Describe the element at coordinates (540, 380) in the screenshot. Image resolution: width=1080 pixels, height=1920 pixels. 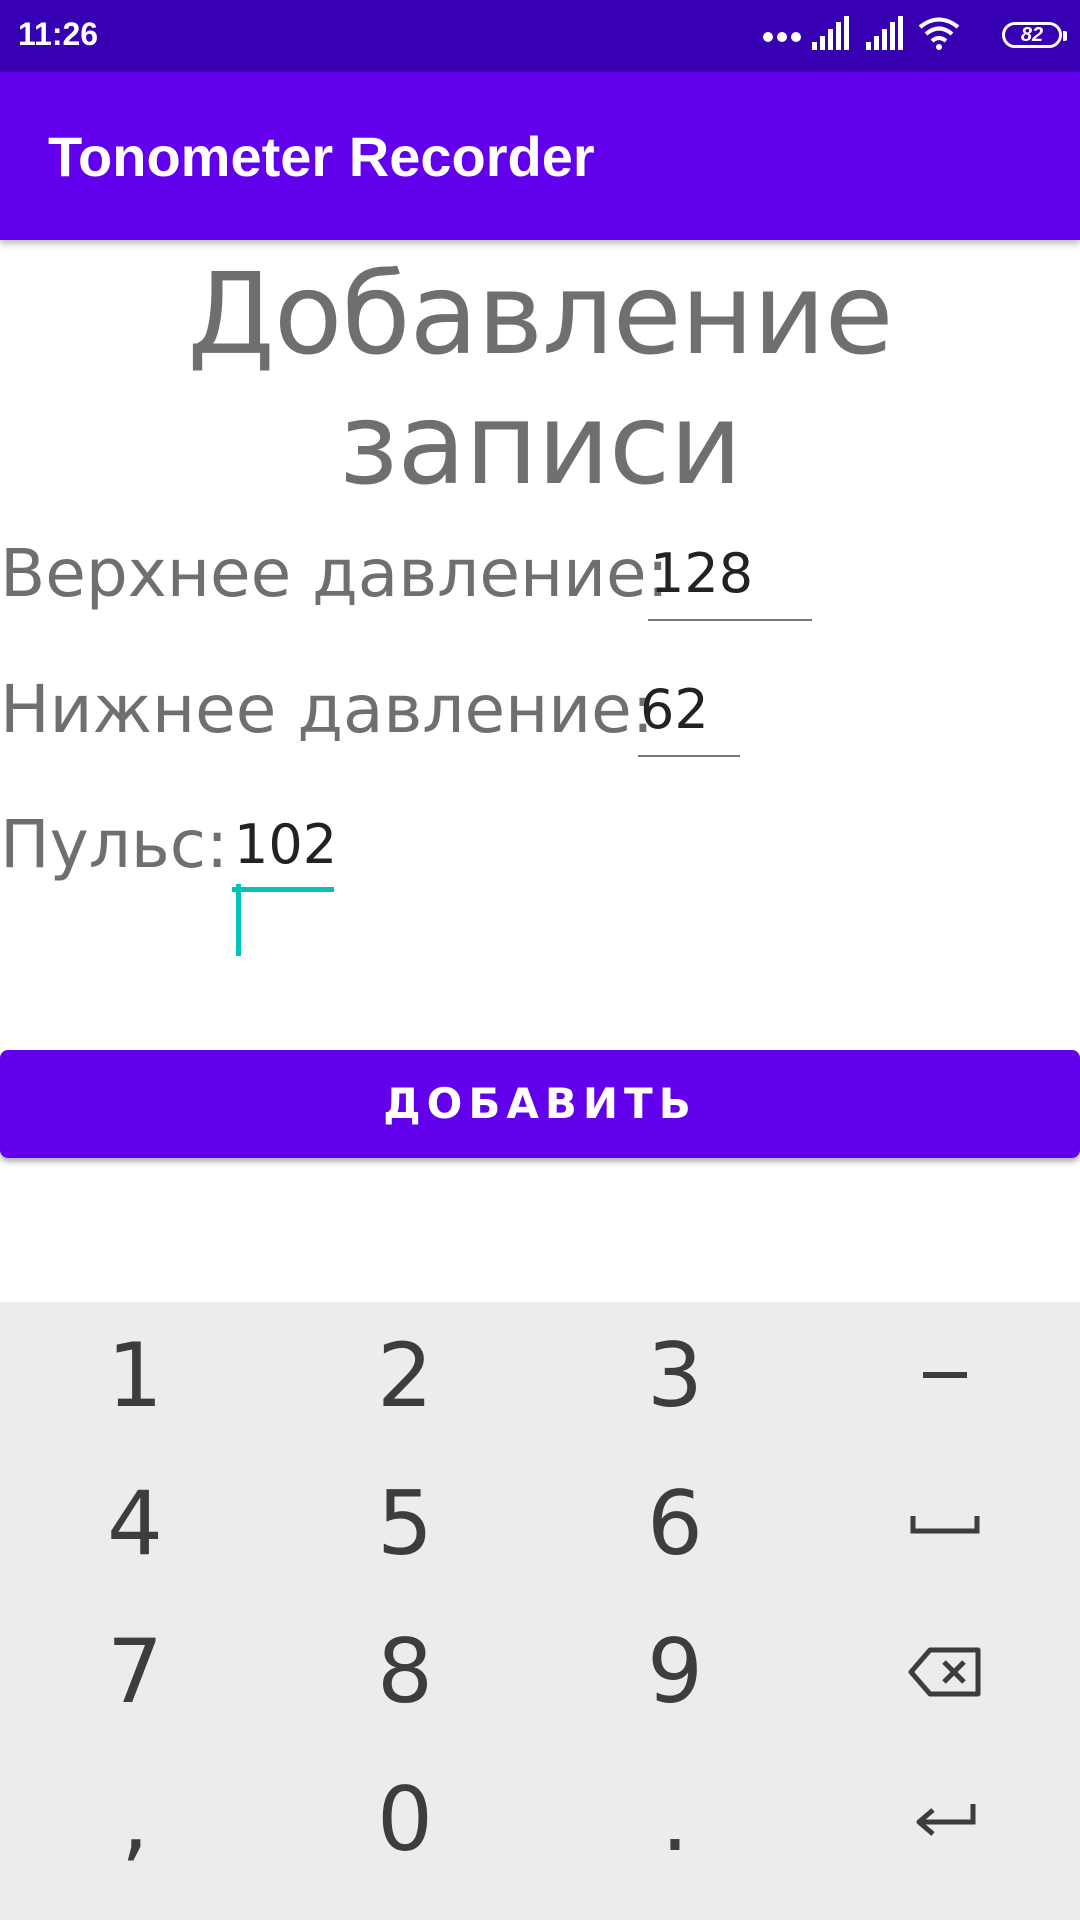
I see `page-heading: Добавление записи` at that location.